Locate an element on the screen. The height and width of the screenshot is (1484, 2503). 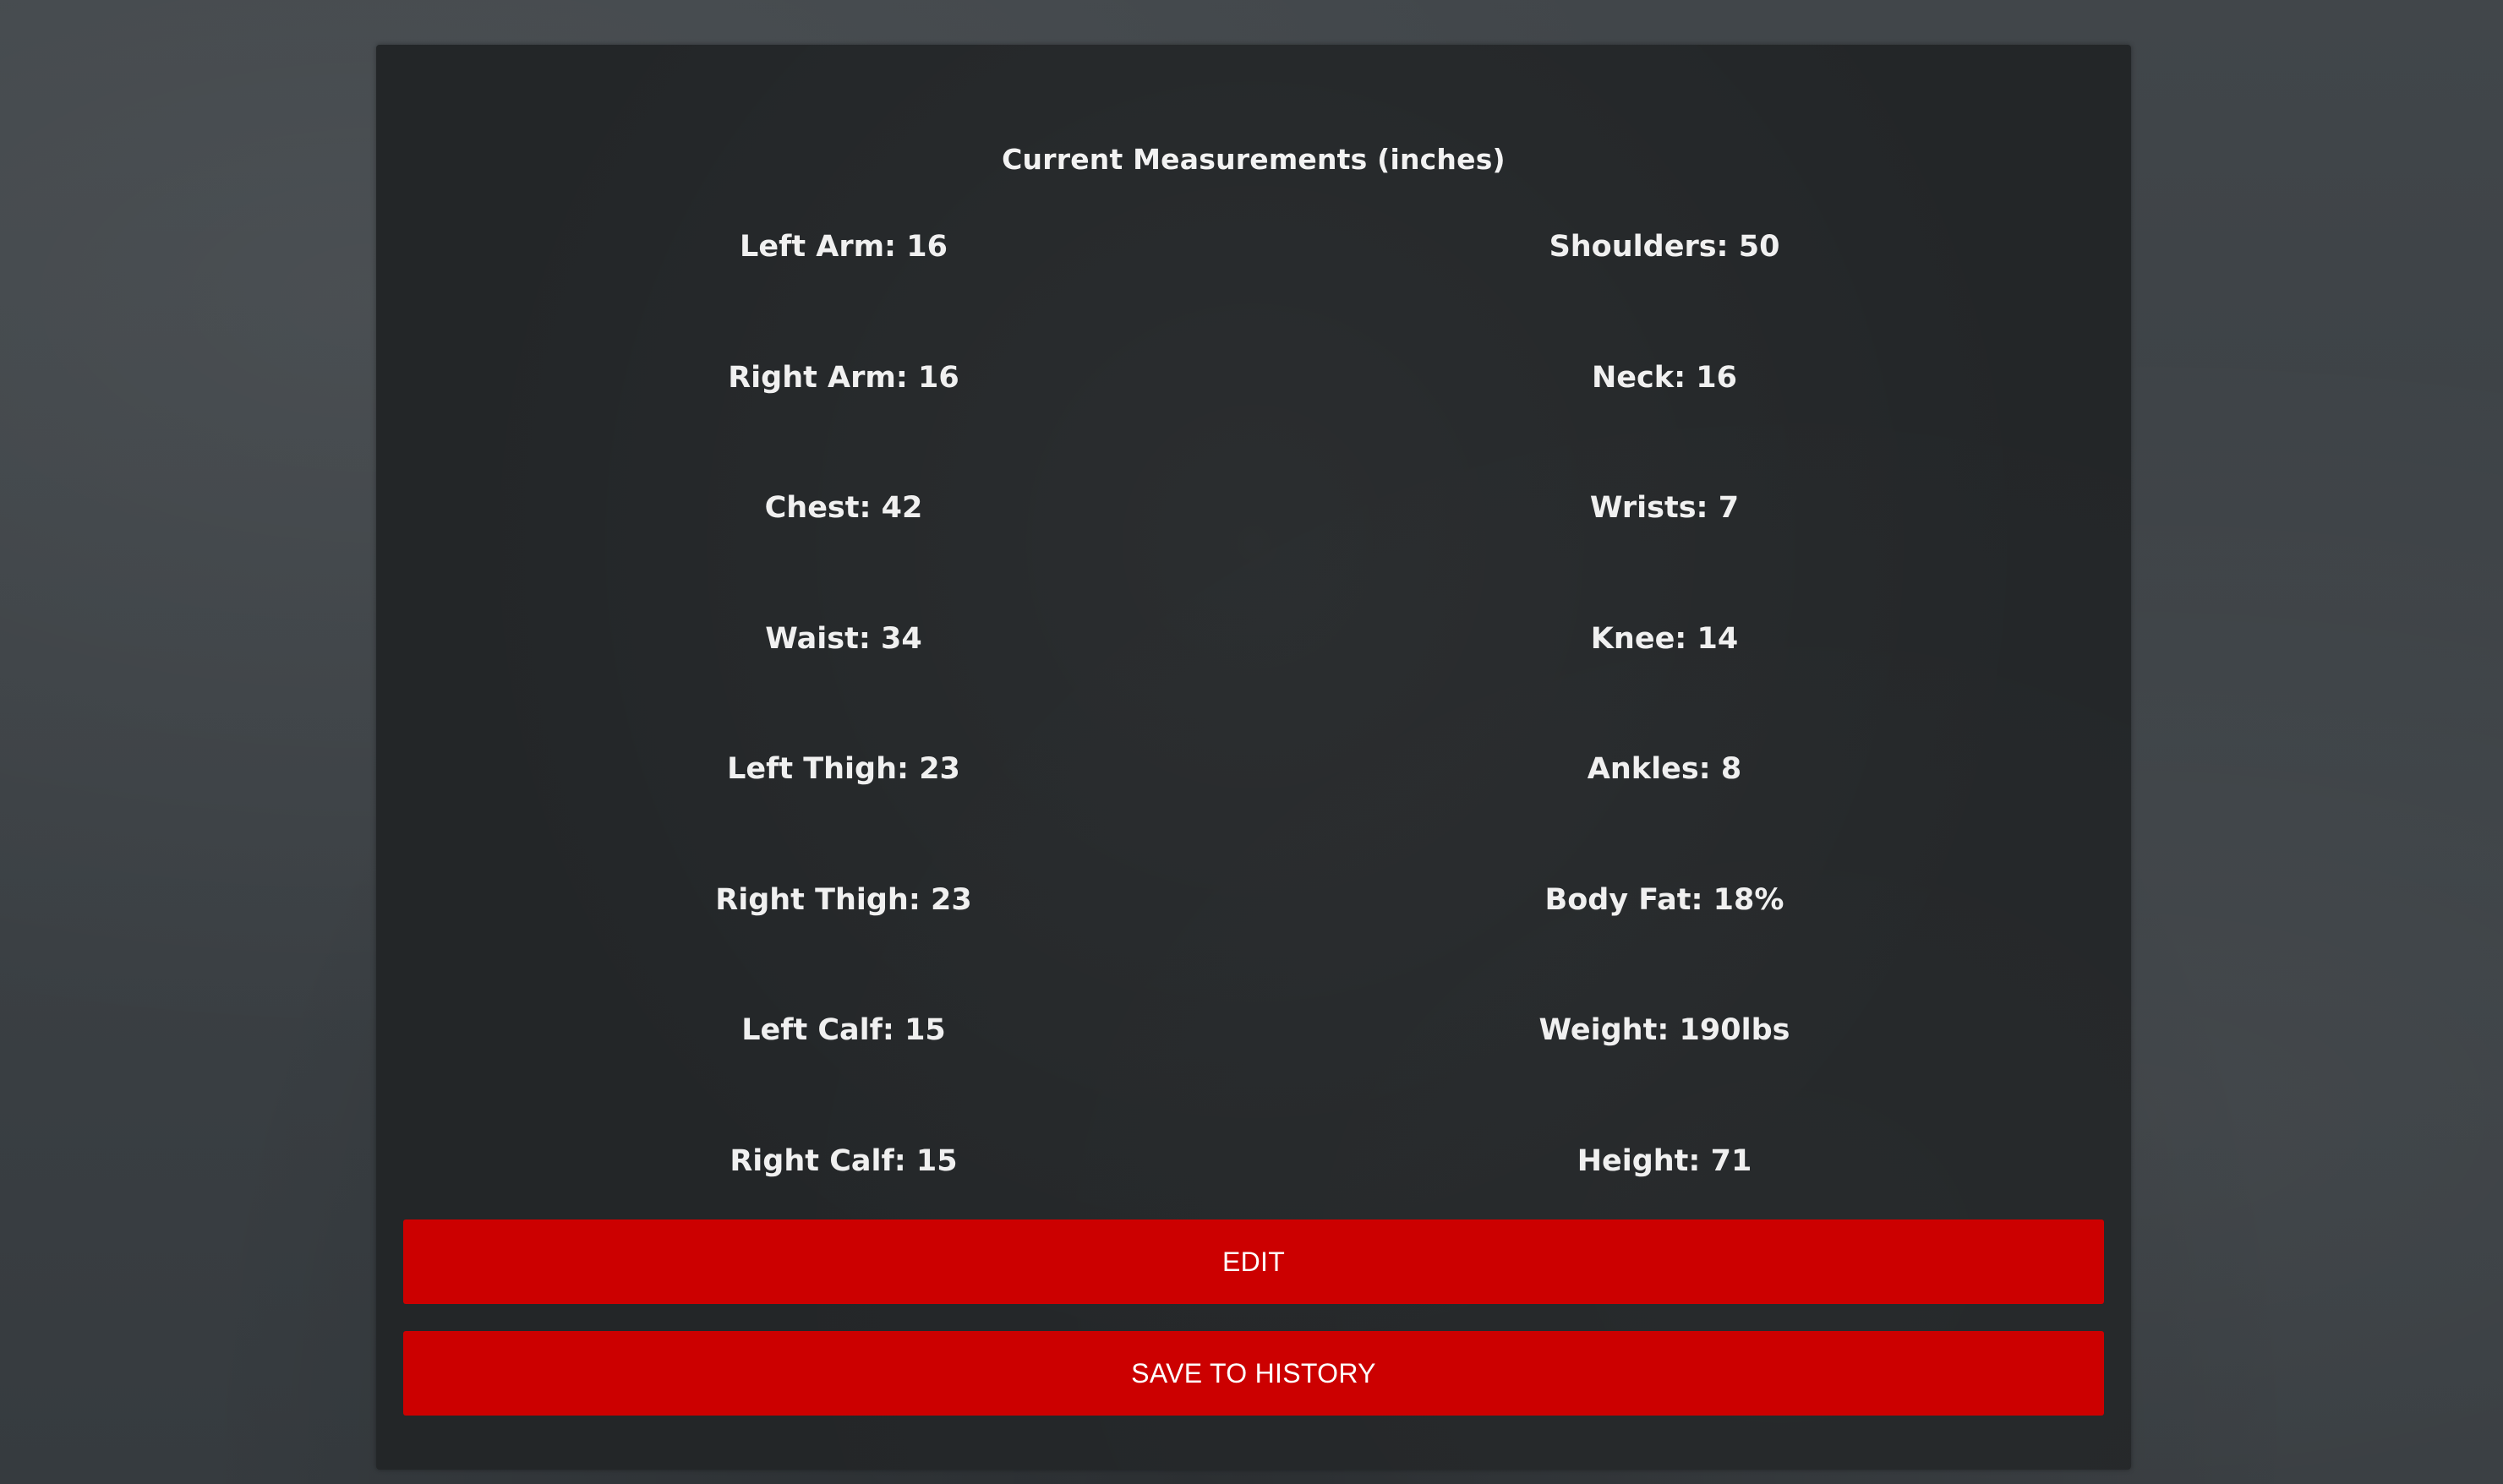
measurement-right-calf: Right Calf: 15 is located at coordinates (844, 1161).